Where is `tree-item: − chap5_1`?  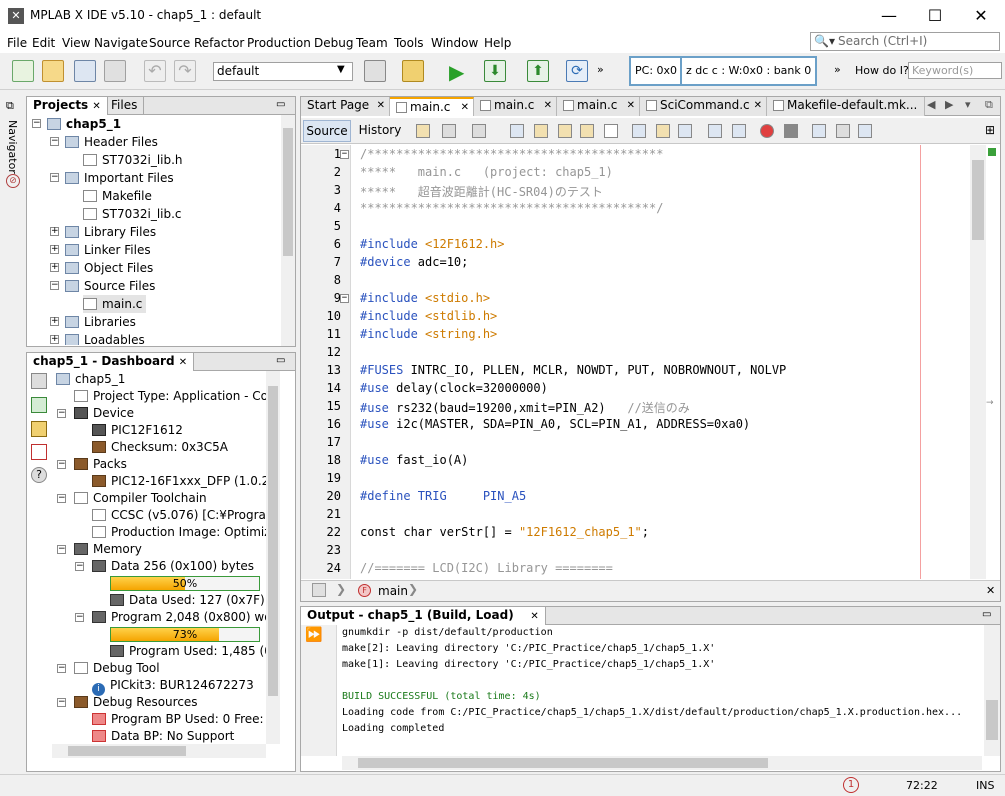
tree-item: − chap5_1 is located at coordinates (154, 124).